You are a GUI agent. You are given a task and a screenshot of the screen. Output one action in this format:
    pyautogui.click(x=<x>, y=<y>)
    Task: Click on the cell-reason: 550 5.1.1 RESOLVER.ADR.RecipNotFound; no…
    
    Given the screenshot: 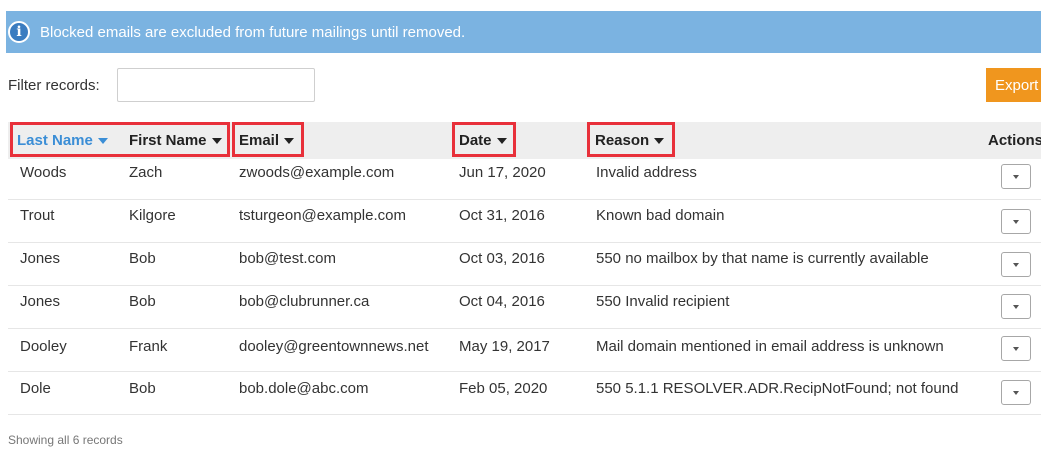 What is the action you would take?
    pyautogui.click(x=777, y=388)
    